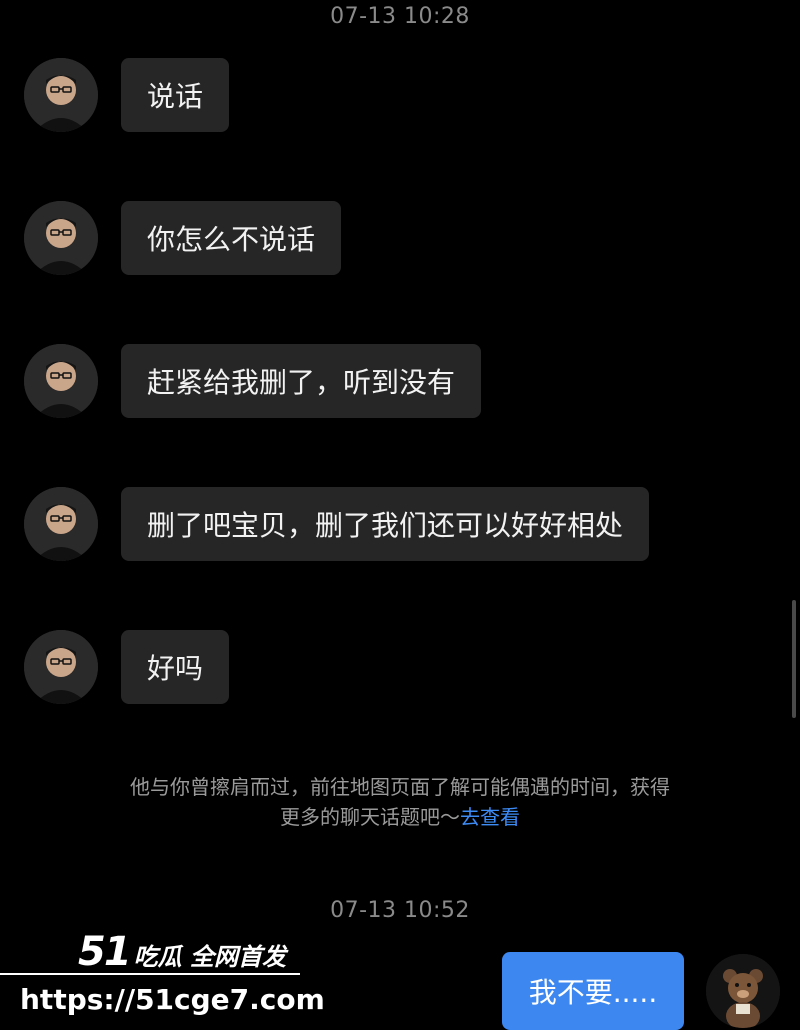  Describe the element at coordinates (210, 957) in the screenshot. I see `watermark-brand-text: 吃瓜 全网首发` at that location.